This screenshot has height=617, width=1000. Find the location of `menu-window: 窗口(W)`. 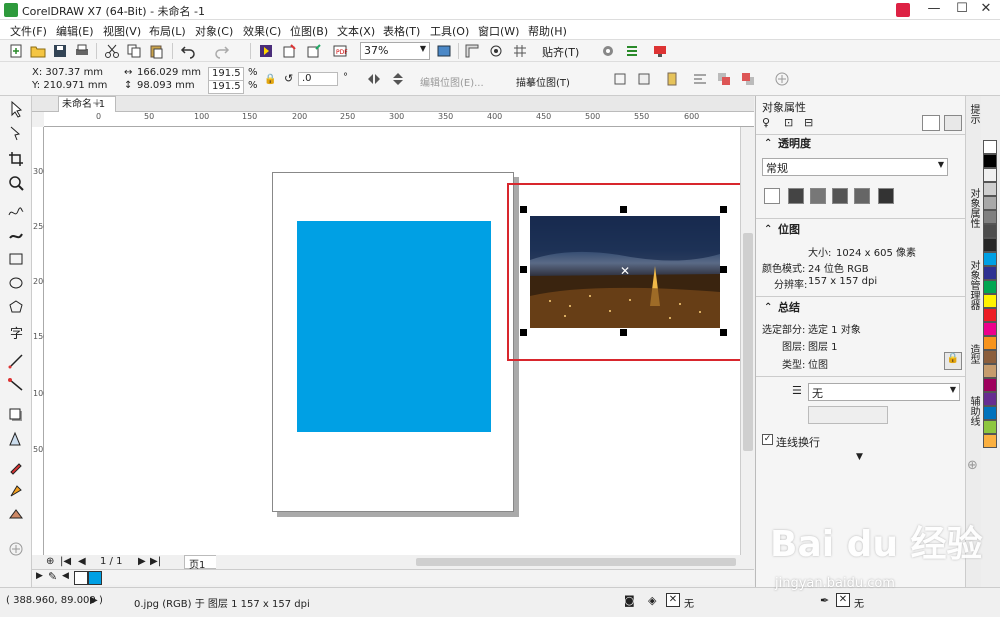

menu-window: 窗口(W) is located at coordinates (498, 31).